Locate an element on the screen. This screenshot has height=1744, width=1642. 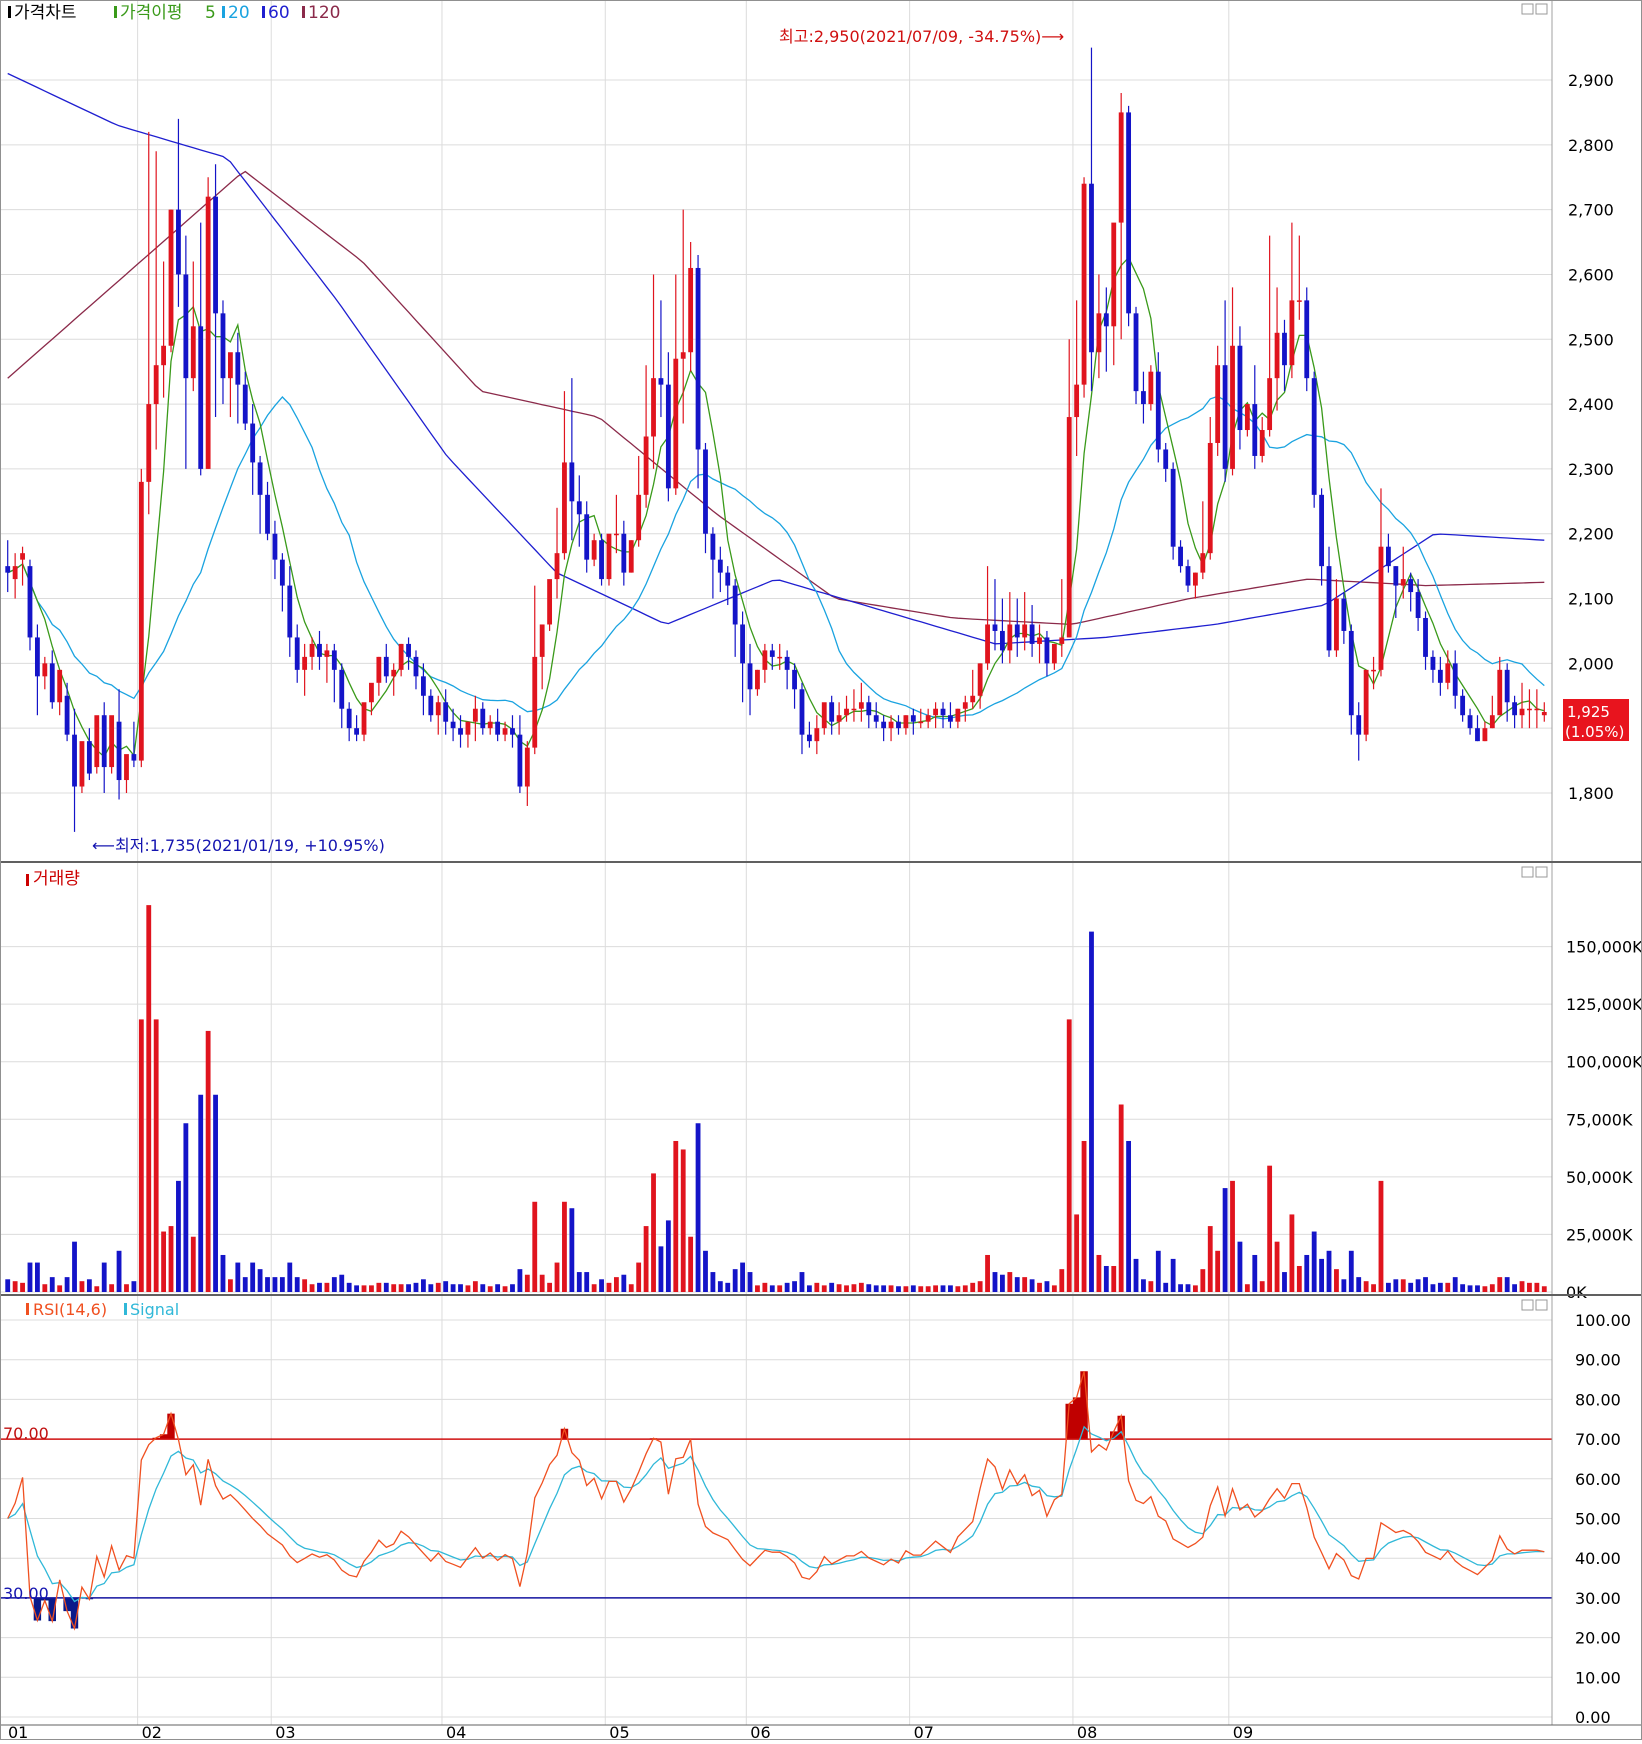
ma5-legend-label: 5 is located at coordinates (210, 13).